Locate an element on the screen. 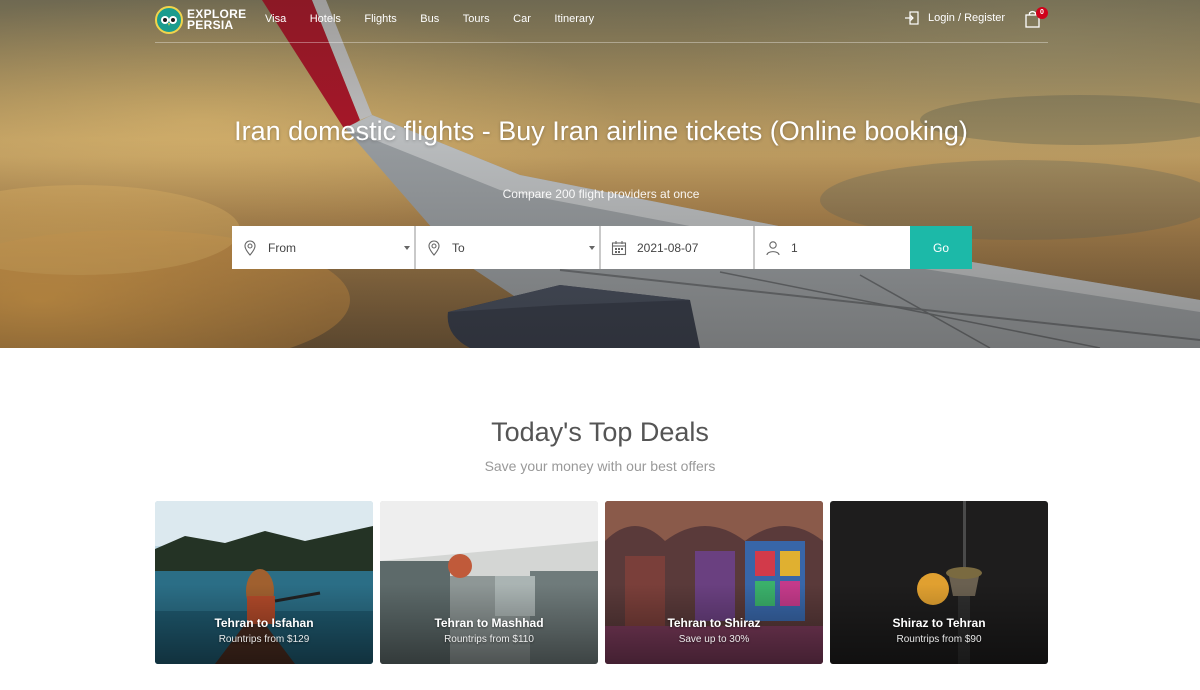 The image size is (1200, 690). cart-count-badge: 0 is located at coordinates (1042, 13).